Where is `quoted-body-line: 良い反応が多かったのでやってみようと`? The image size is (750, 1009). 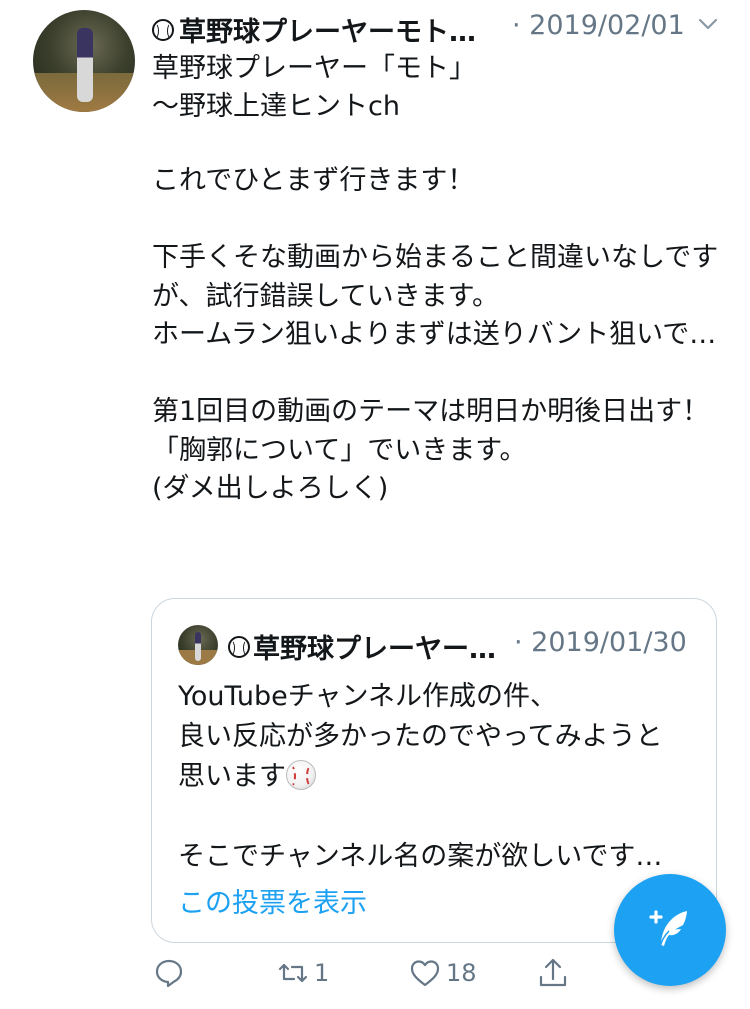
quoted-body-line: 良い反応が多かったのでやってみようと is located at coordinates (420, 736).